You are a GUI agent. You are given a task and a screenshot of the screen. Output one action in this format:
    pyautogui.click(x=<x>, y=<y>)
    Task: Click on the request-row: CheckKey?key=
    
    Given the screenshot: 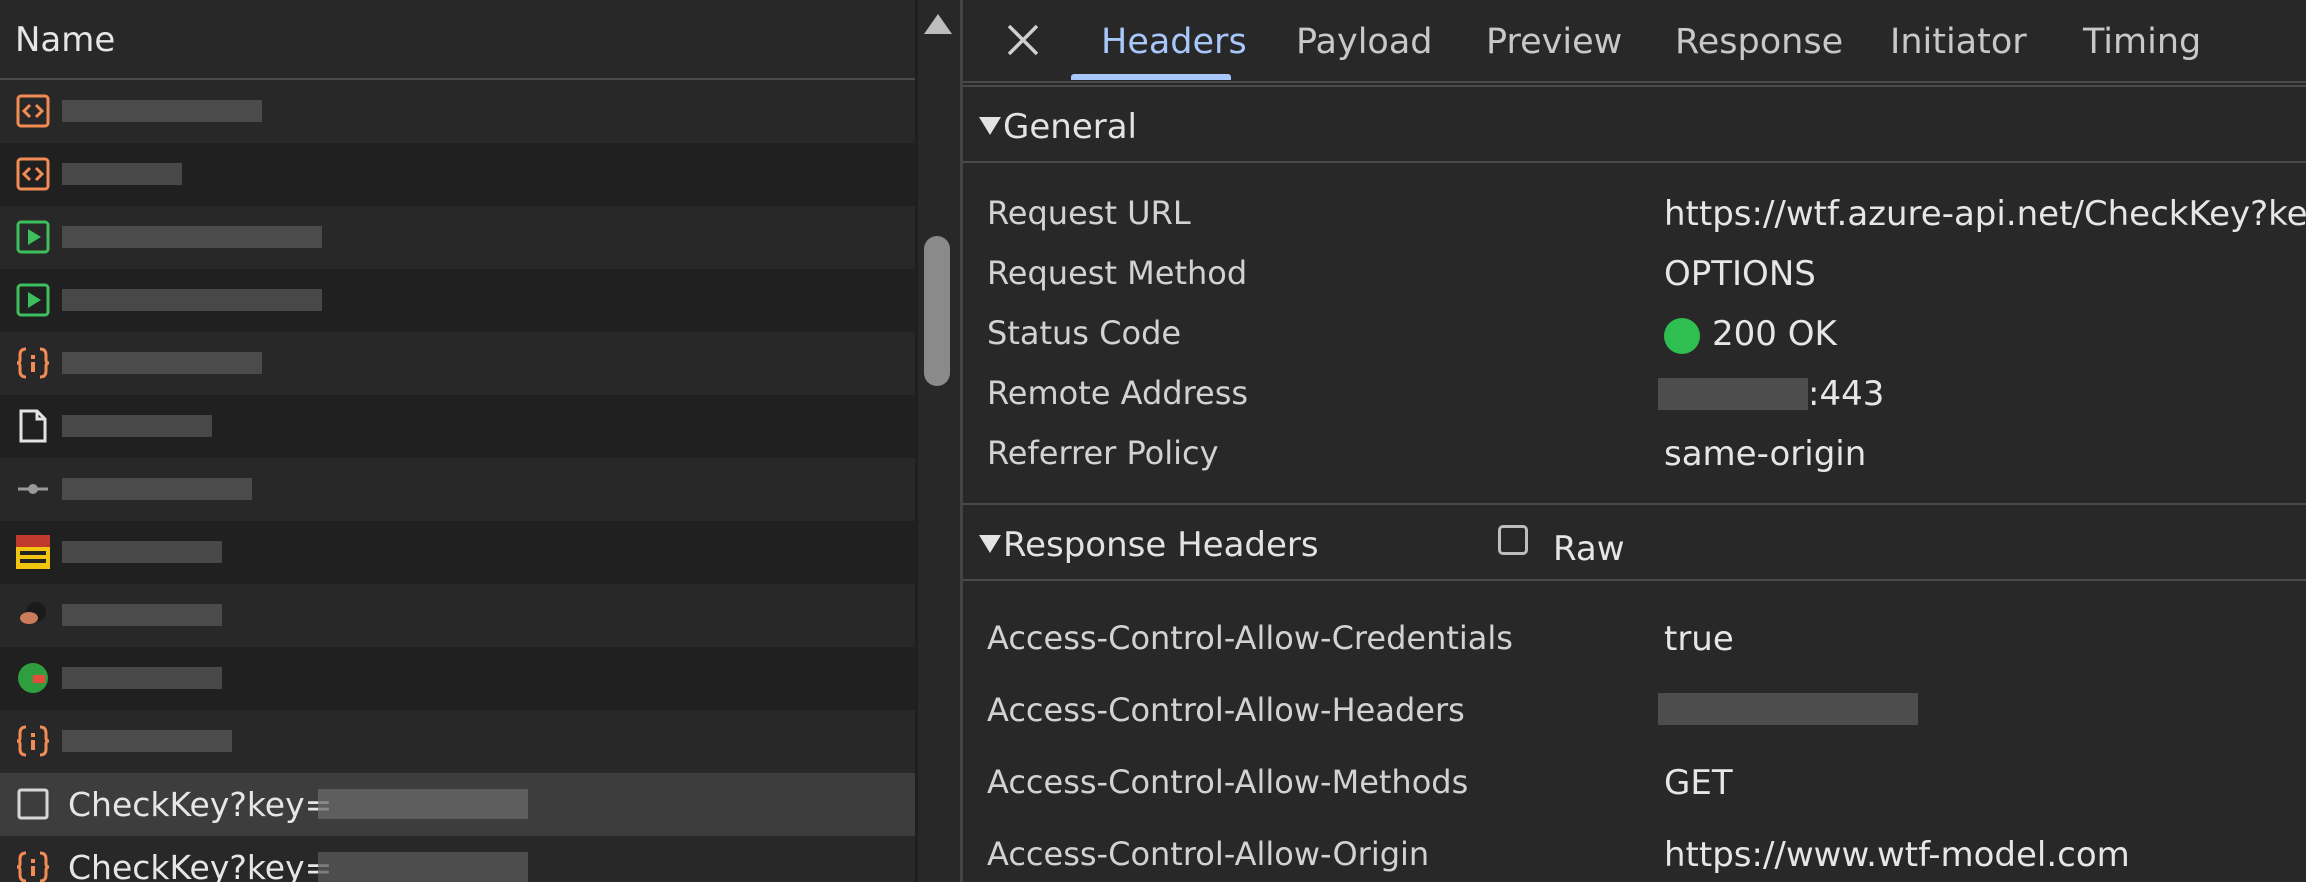 What is the action you would take?
    pyautogui.click(x=457, y=859)
    